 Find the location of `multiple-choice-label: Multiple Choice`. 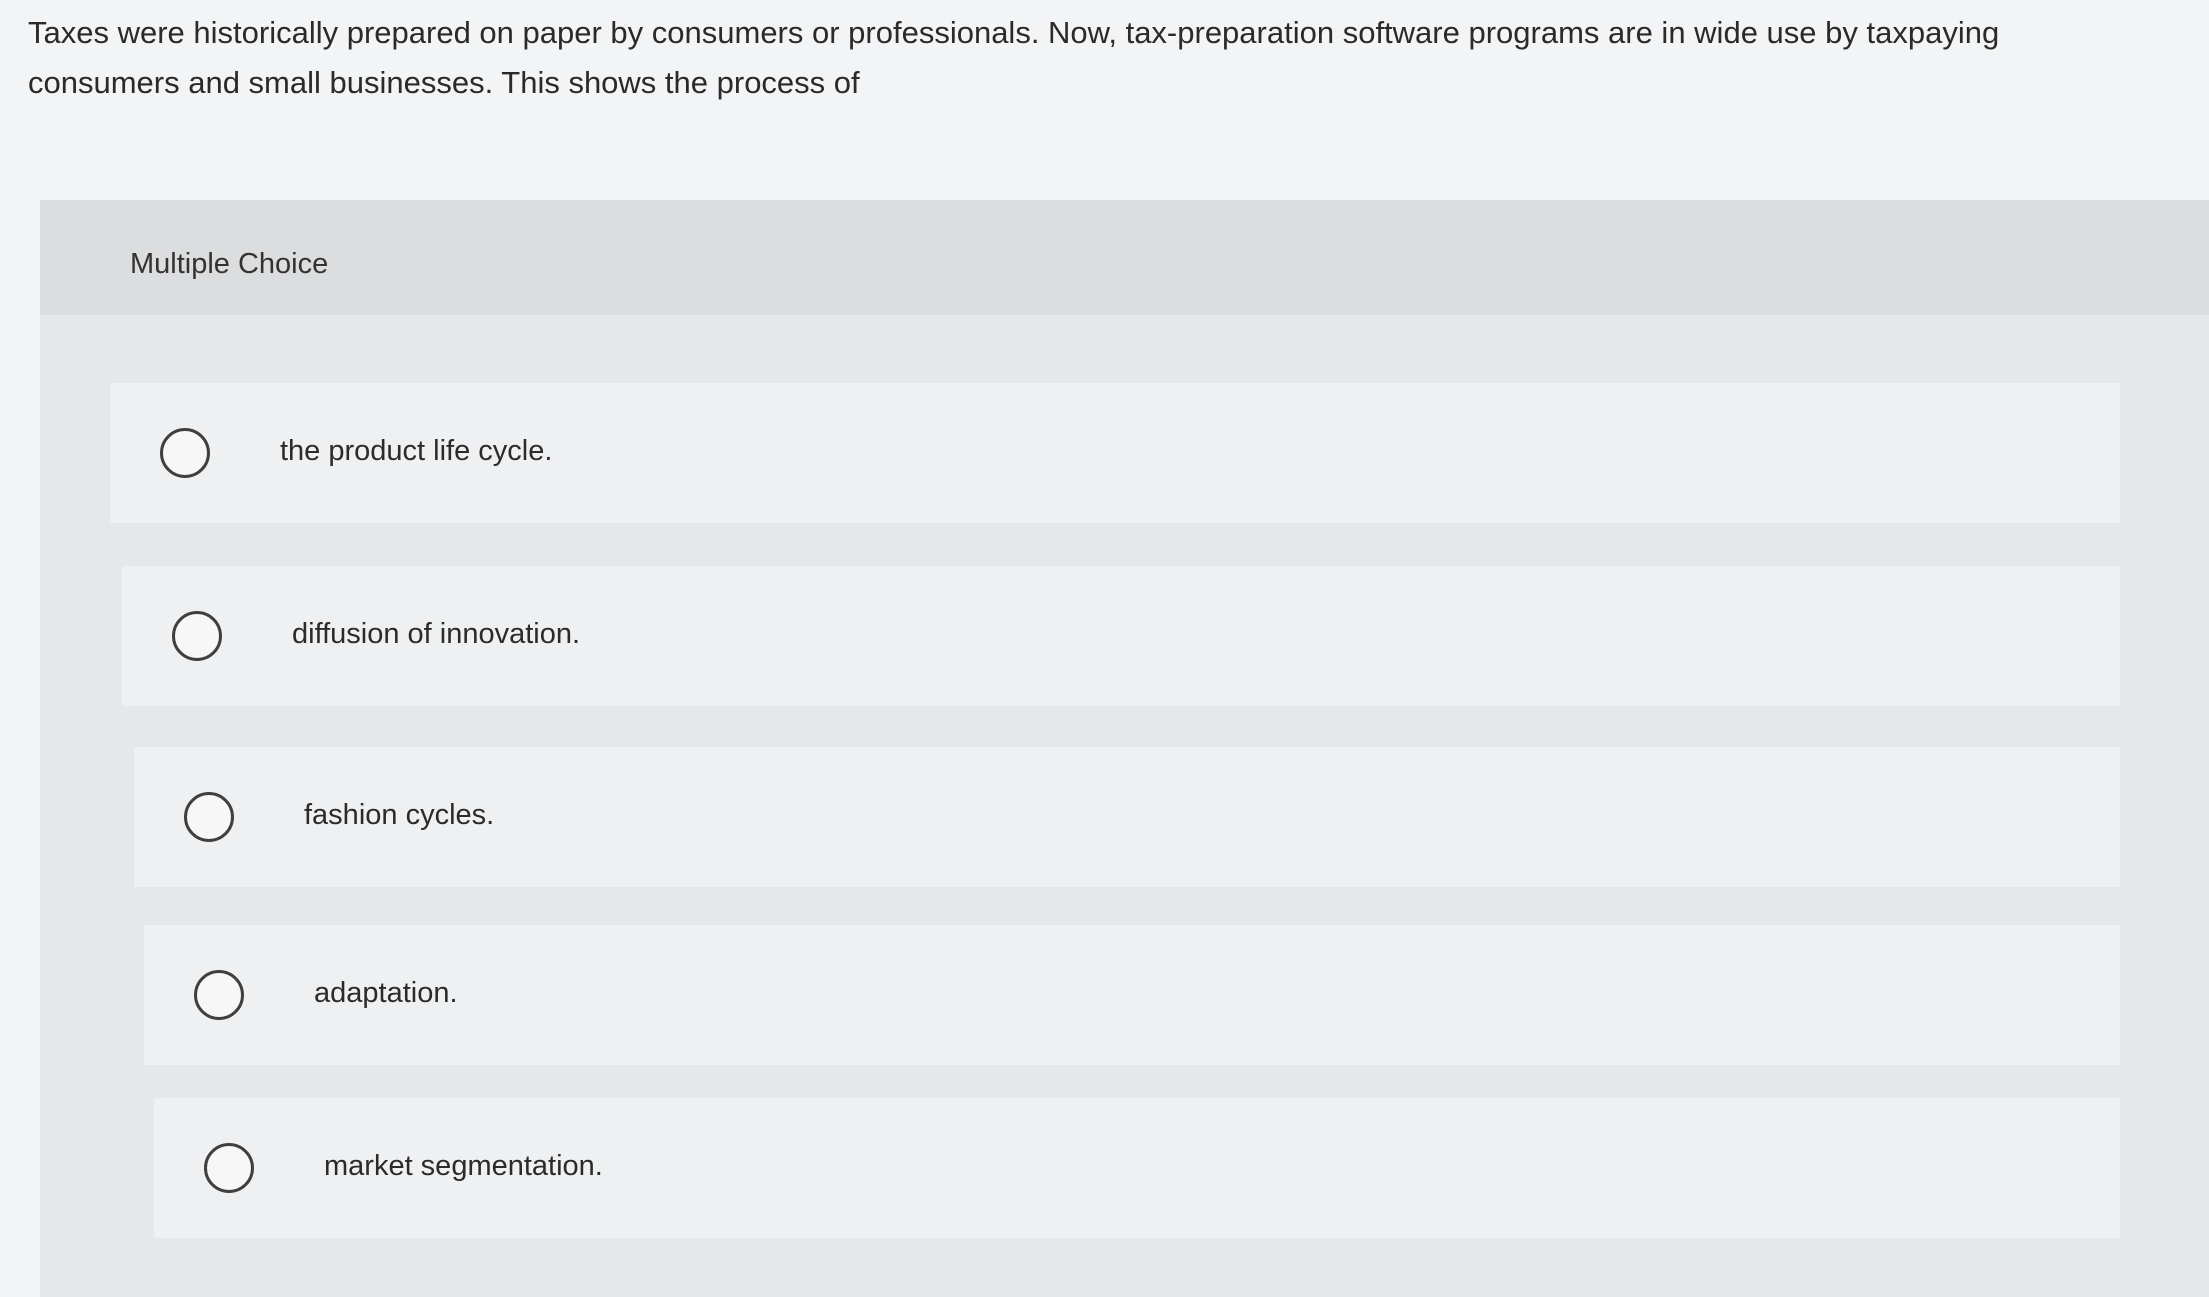

multiple-choice-label: Multiple Choice is located at coordinates (229, 264).